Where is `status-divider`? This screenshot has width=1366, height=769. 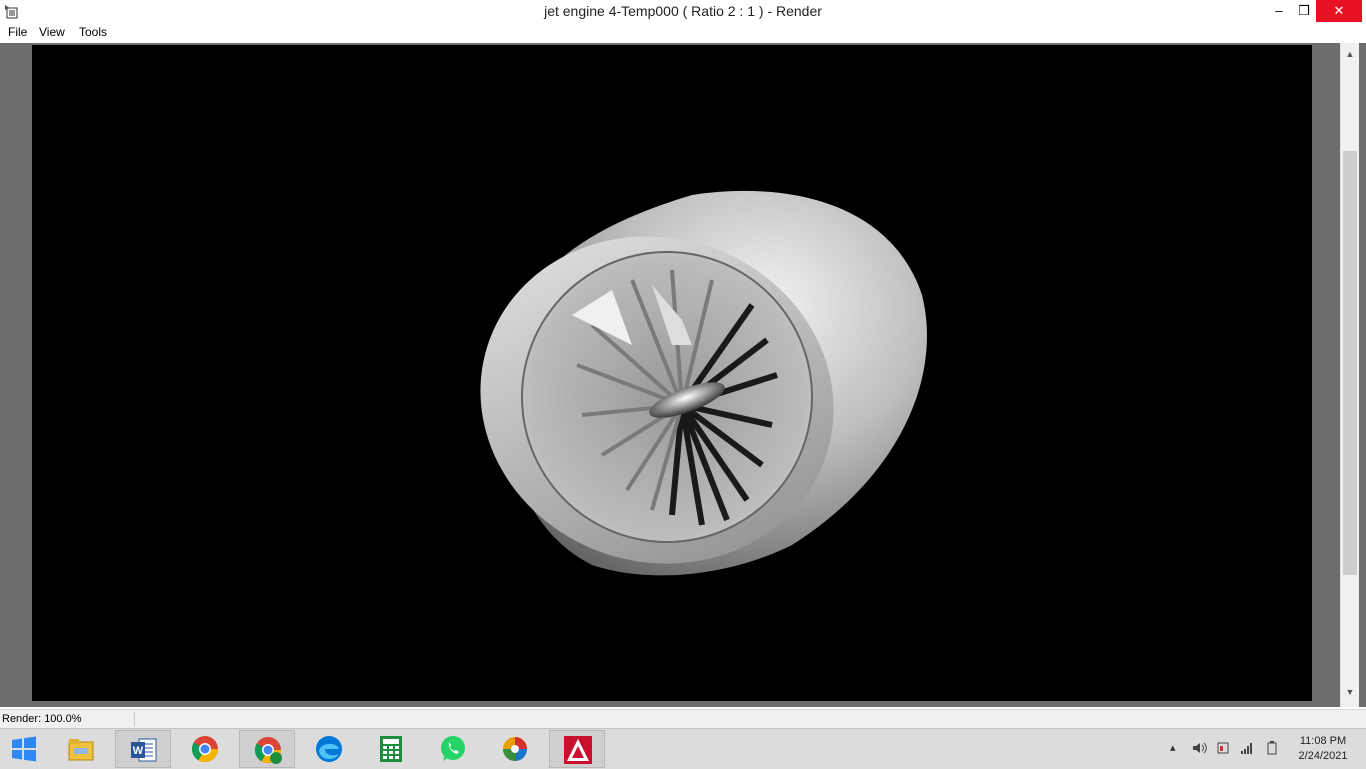 status-divider is located at coordinates (134, 719).